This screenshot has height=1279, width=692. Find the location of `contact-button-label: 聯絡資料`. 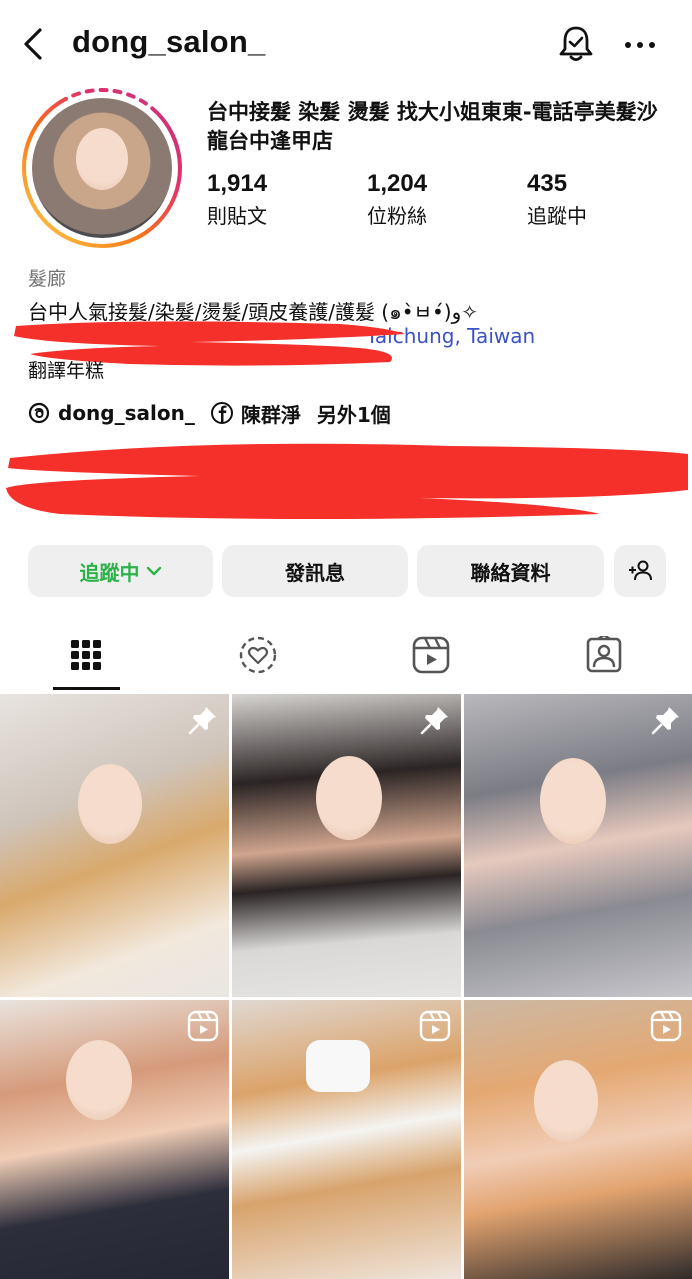

contact-button-label: 聯絡資料 is located at coordinates (510, 572).